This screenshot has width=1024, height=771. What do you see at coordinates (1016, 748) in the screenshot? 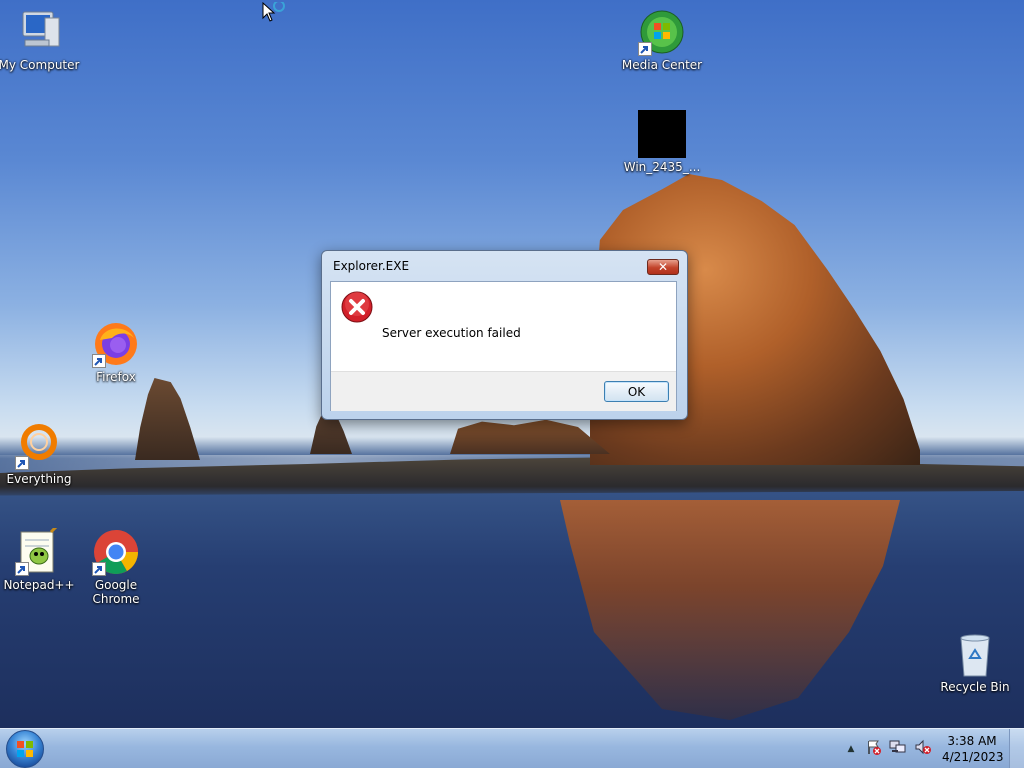
I see `show-desktop-button` at bounding box center [1016, 748].